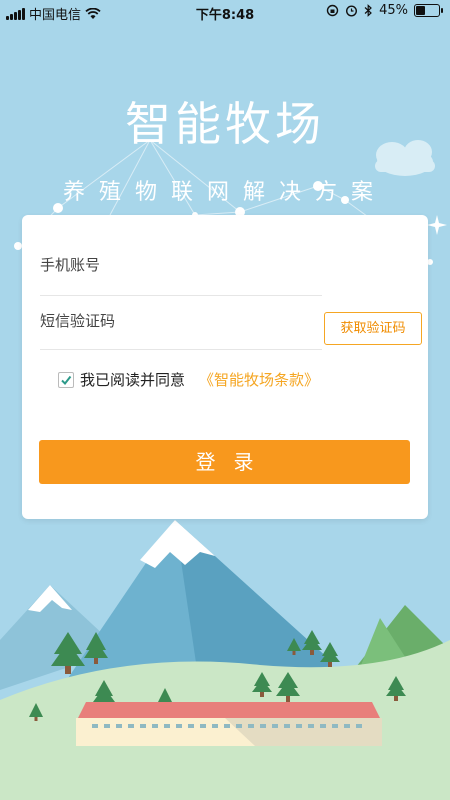 The width and height of the screenshot is (450, 800). What do you see at coordinates (225, 124) in the screenshot?
I see `app-title: 智能牧场` at bounding box center [225, 124].